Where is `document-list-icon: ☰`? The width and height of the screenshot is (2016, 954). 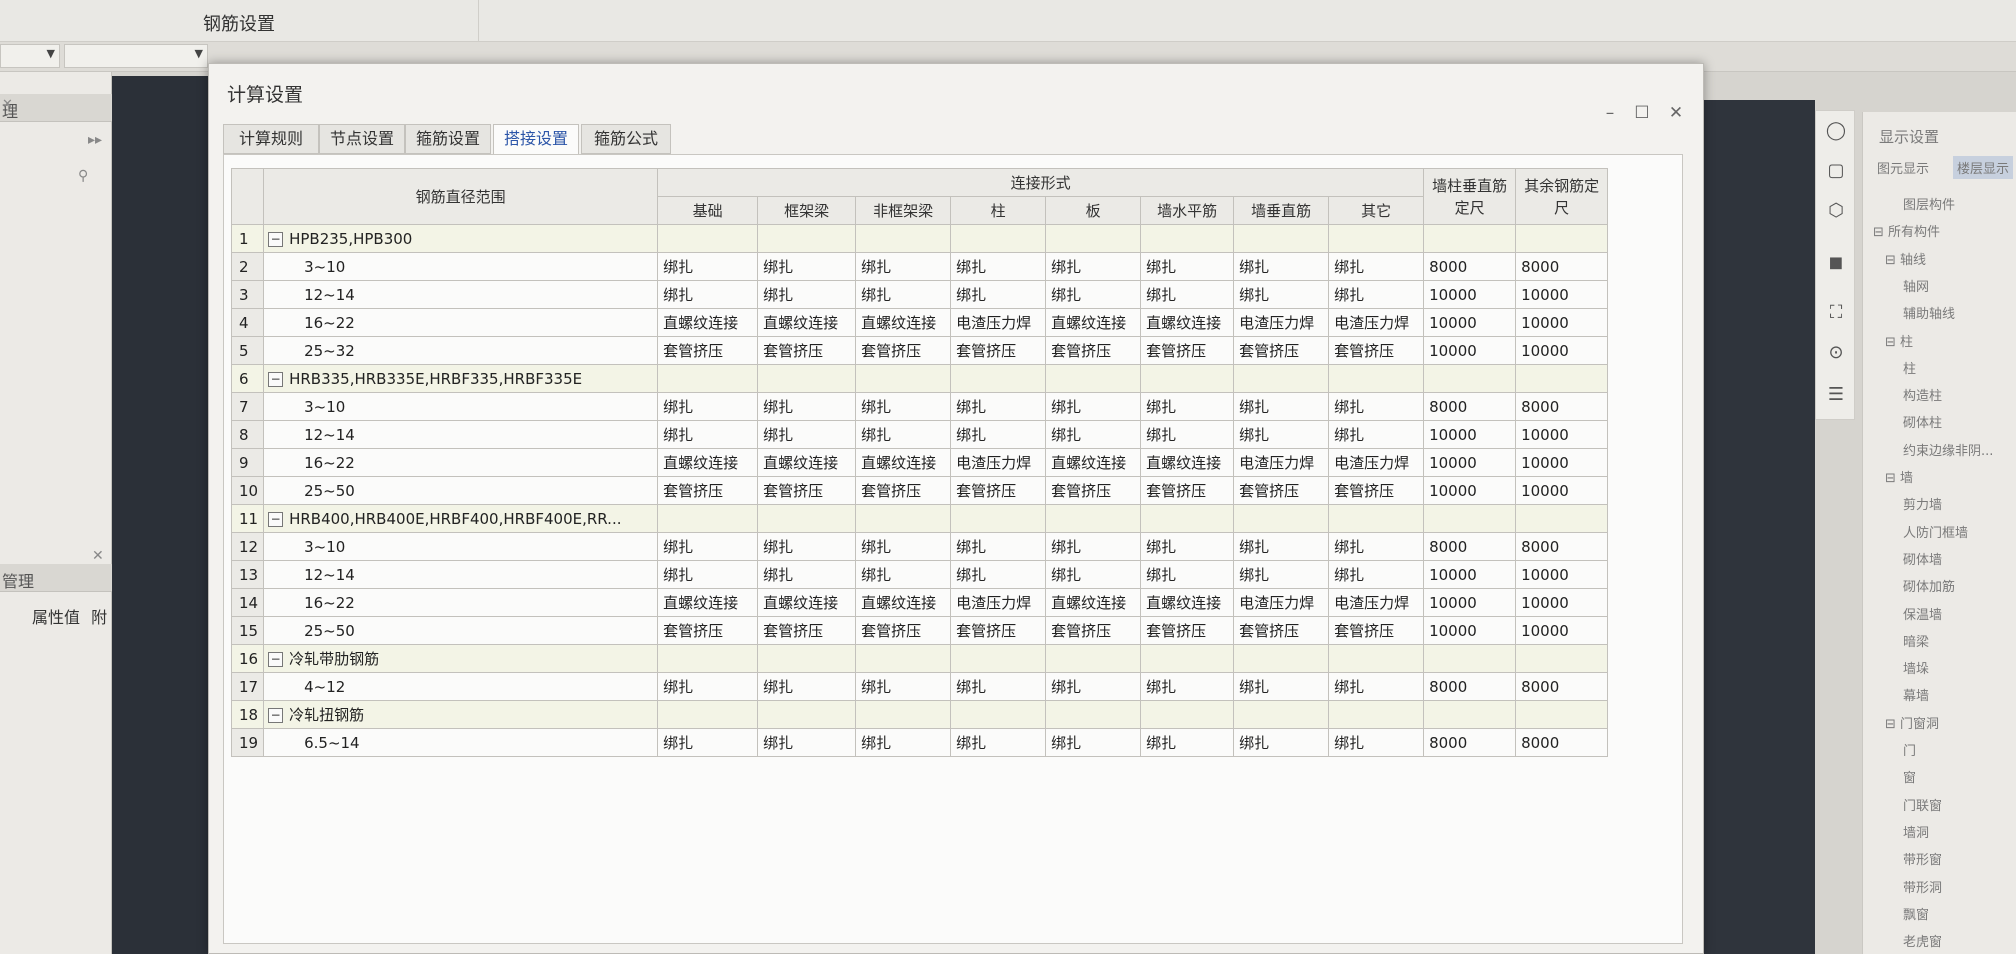
document-list-icon: ☰ is located at coordinates (1836, 395).